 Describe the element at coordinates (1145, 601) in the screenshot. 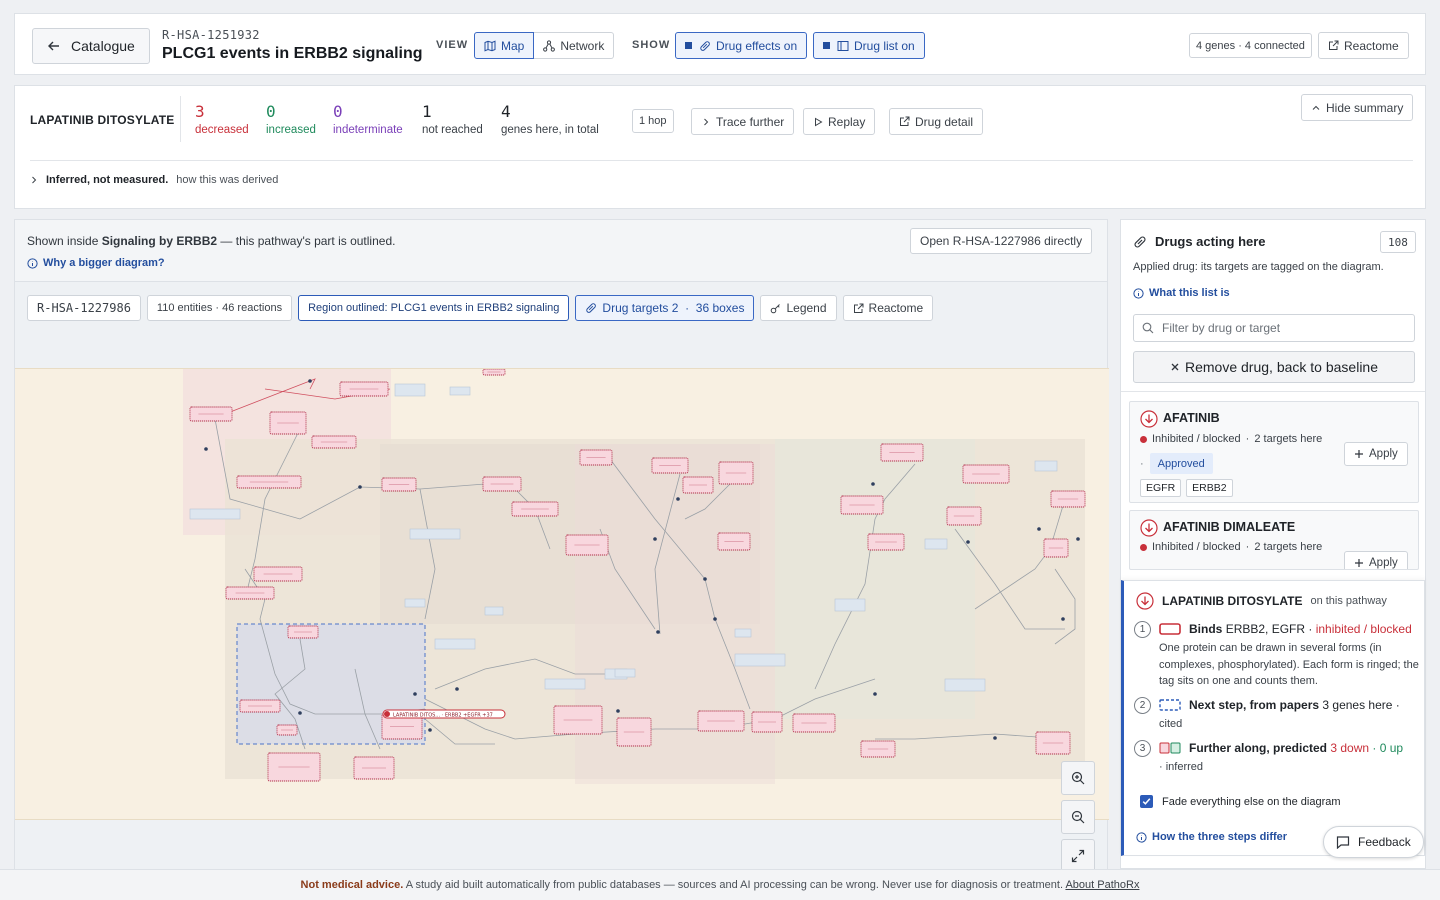

I see `arrow-down-circle-icon` at that location.